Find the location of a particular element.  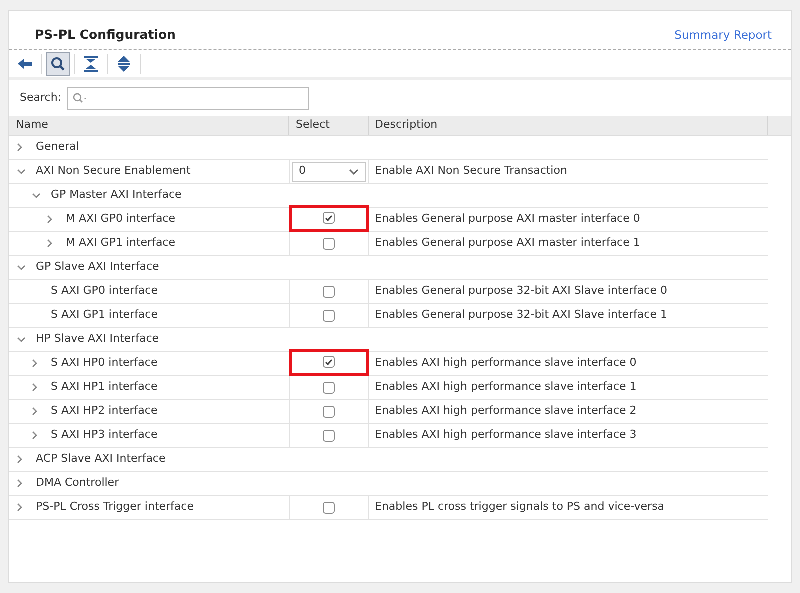

search-field is located at coordinates (187, 98).